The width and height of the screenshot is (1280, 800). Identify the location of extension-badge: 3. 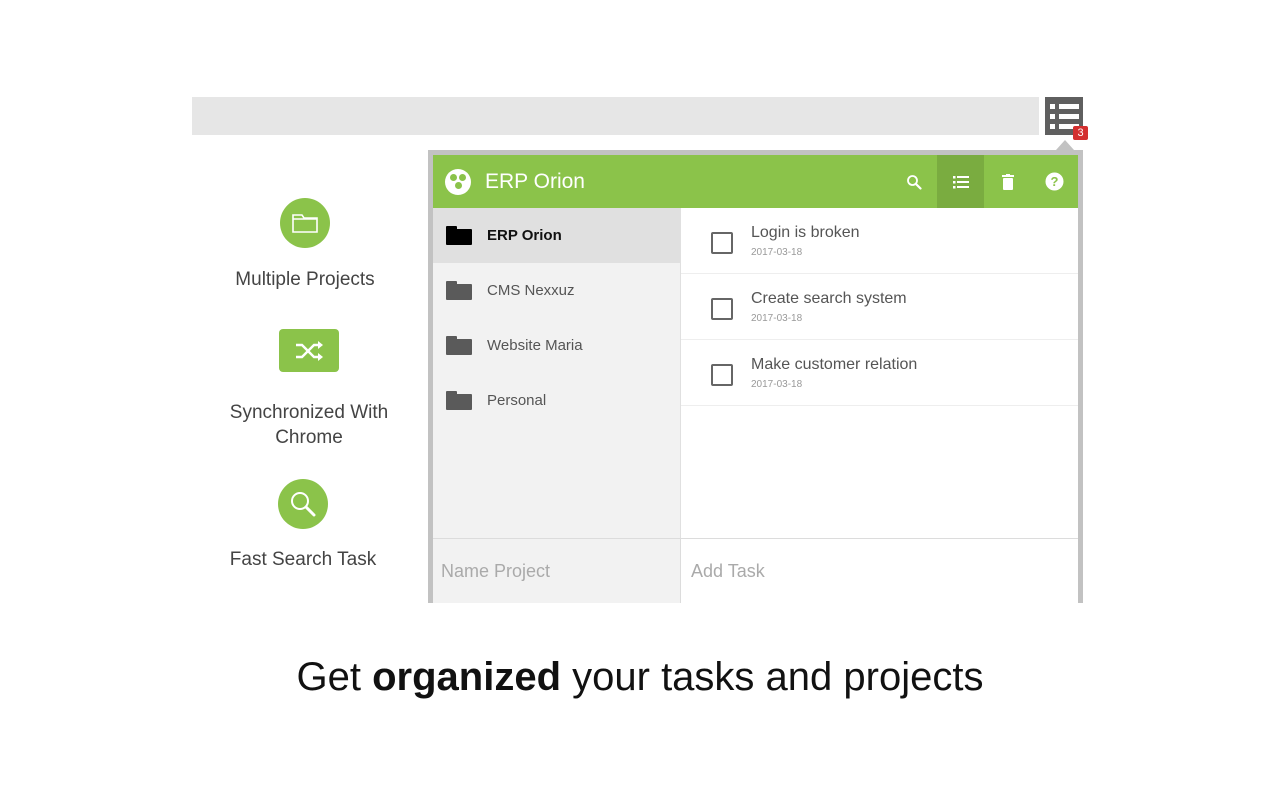
(1080, 133).